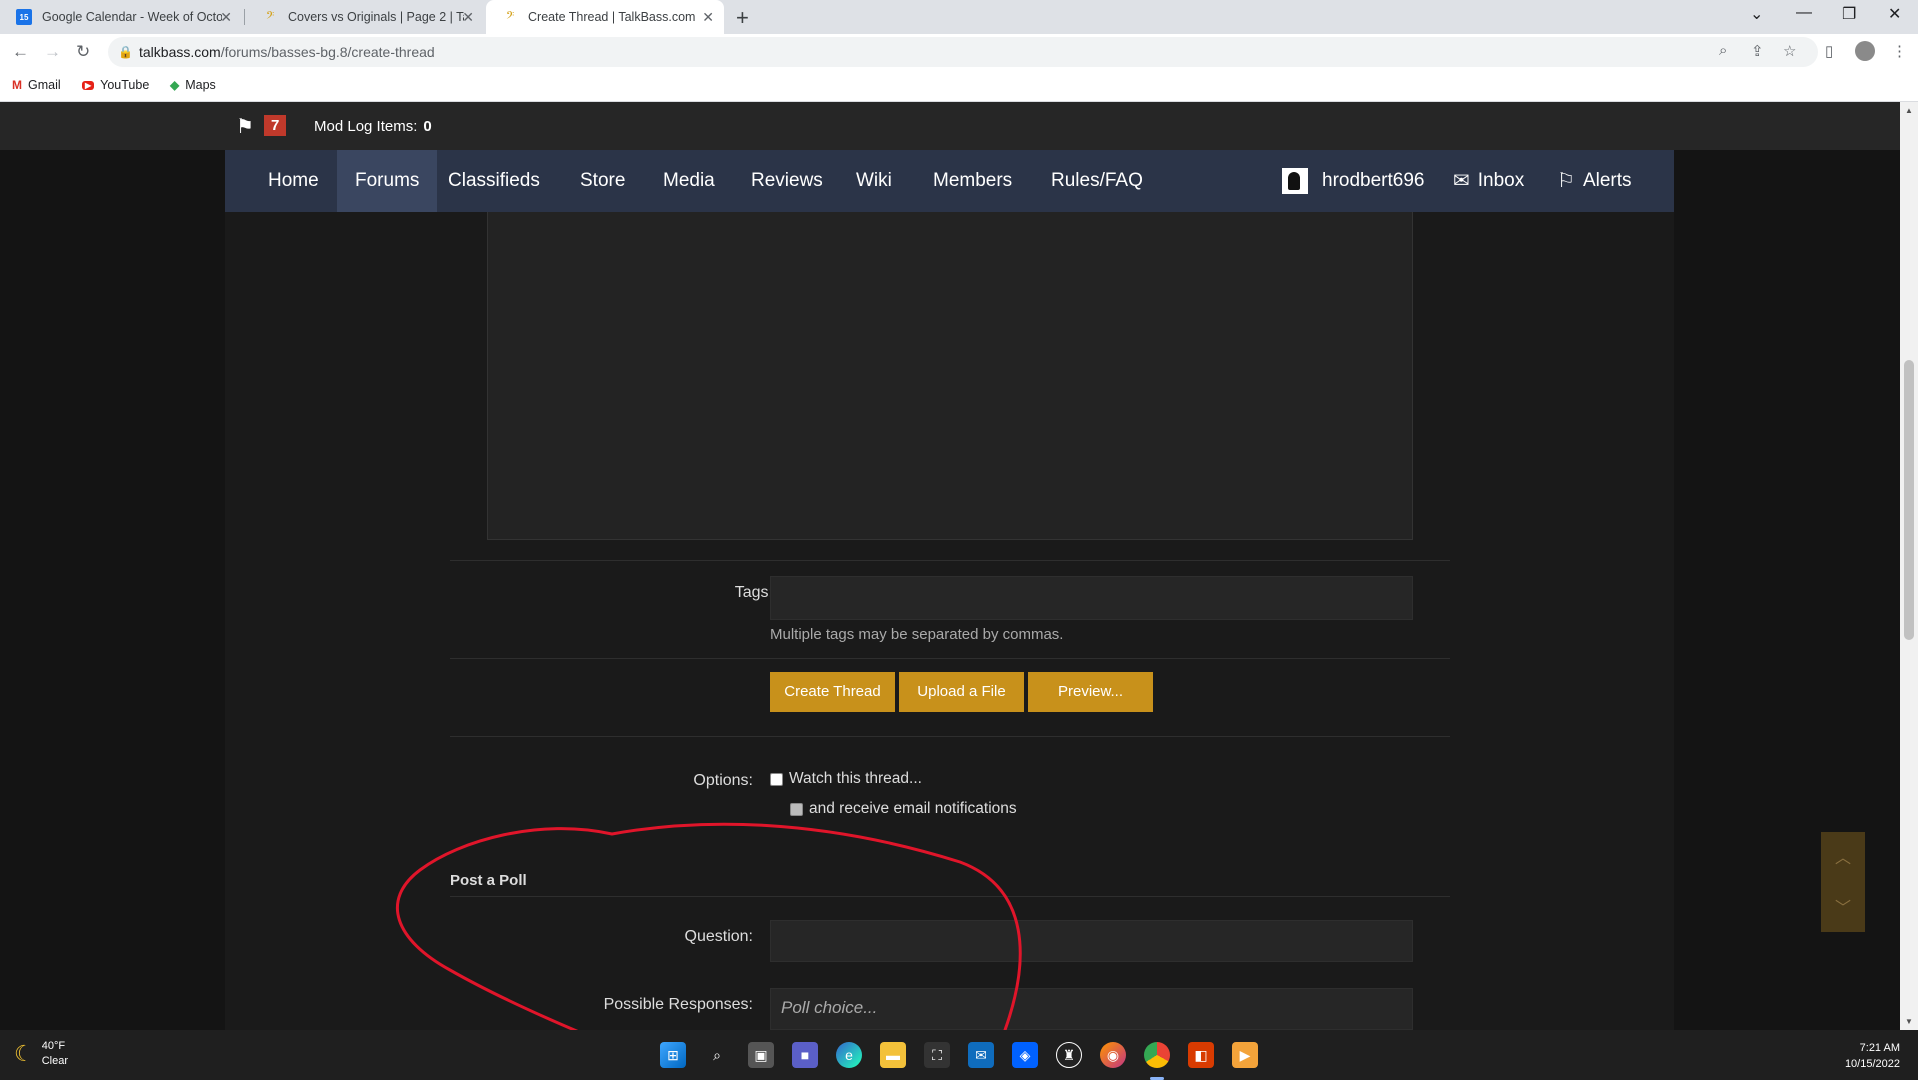 Image resolution: width=1918 pixels, height=1080 pixels. What do you see at coordinates (488, 880) in the screenshot?
I see `poll-section-title: Post a Poll` at bounding box center [488, 880].